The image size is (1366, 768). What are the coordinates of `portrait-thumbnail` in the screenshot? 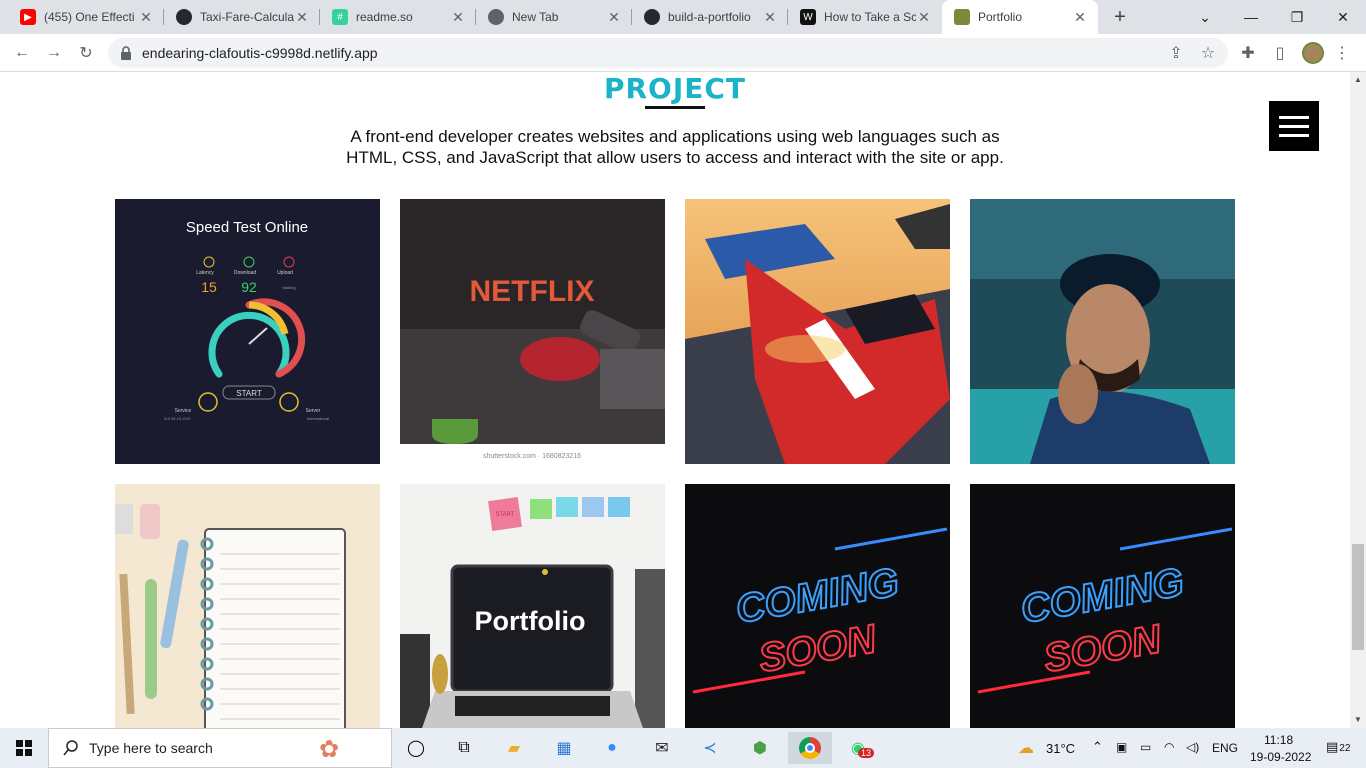 It's located at (1102, 331).